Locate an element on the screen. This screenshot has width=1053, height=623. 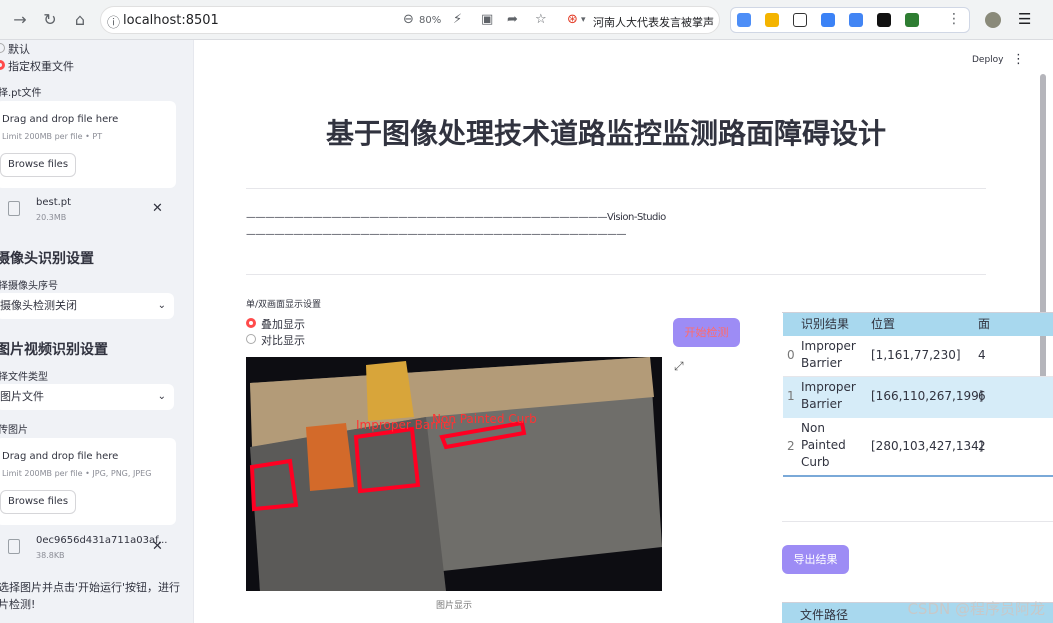
radio-compare-label: 对比显示 is located at coordinates (283, 340).